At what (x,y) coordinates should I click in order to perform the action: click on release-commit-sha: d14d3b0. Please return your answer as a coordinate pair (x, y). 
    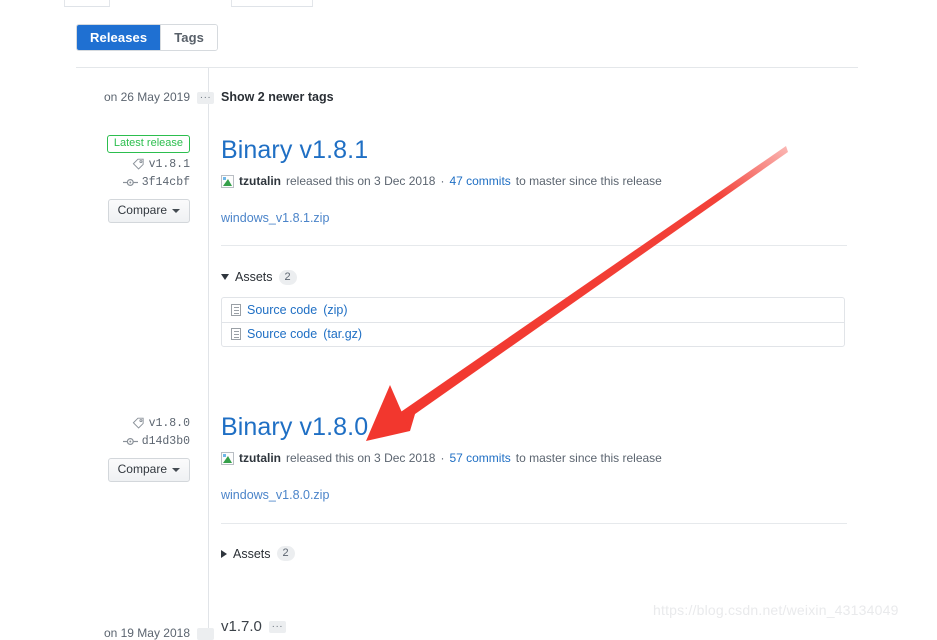
    Looking at the image, I should click on (165, 441).